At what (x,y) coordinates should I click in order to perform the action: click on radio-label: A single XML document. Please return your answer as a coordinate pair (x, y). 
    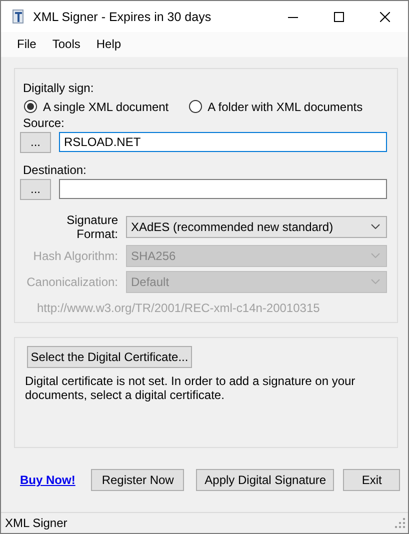
    Looking at the image, I should click on (106, 107).